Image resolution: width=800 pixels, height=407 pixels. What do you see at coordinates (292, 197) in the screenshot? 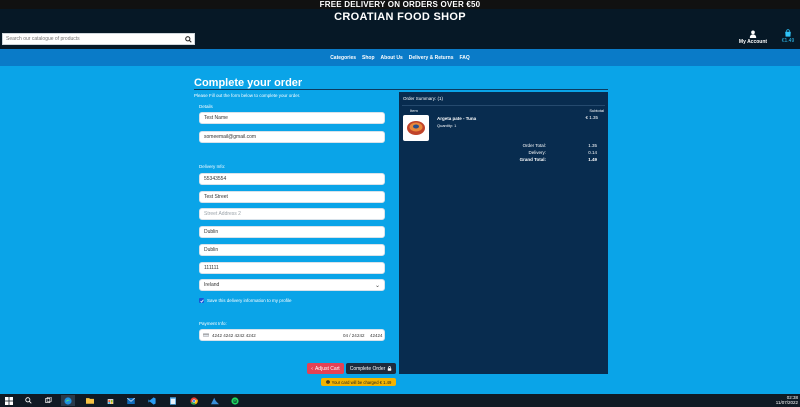
I see `street-address-1-field: Test Street` at bounding box center [292, 197].